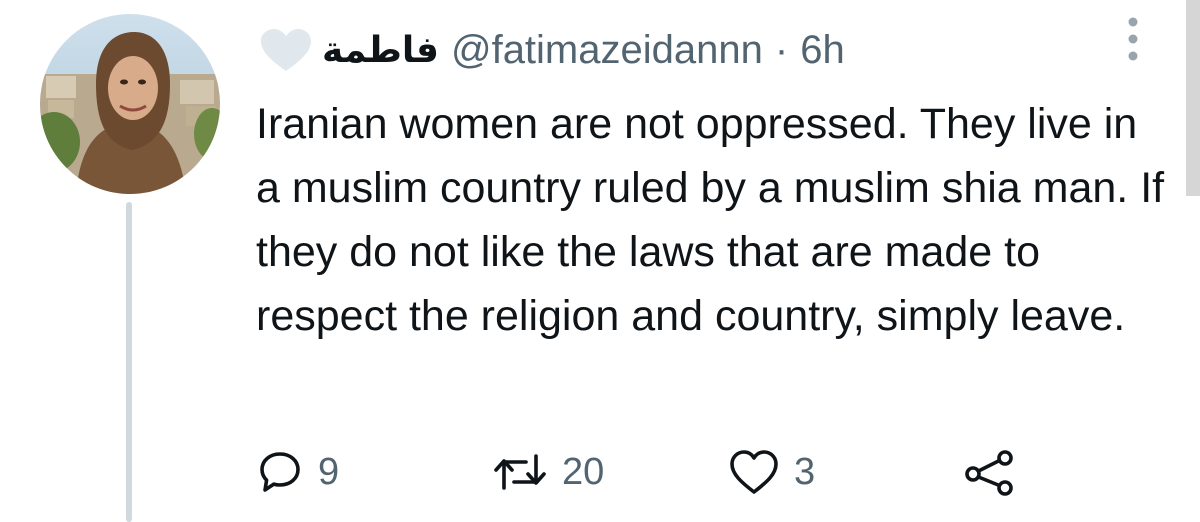 This screenshot has height=522, width=1200. I want to click on display-name: فاطمة, so click(380, 50).